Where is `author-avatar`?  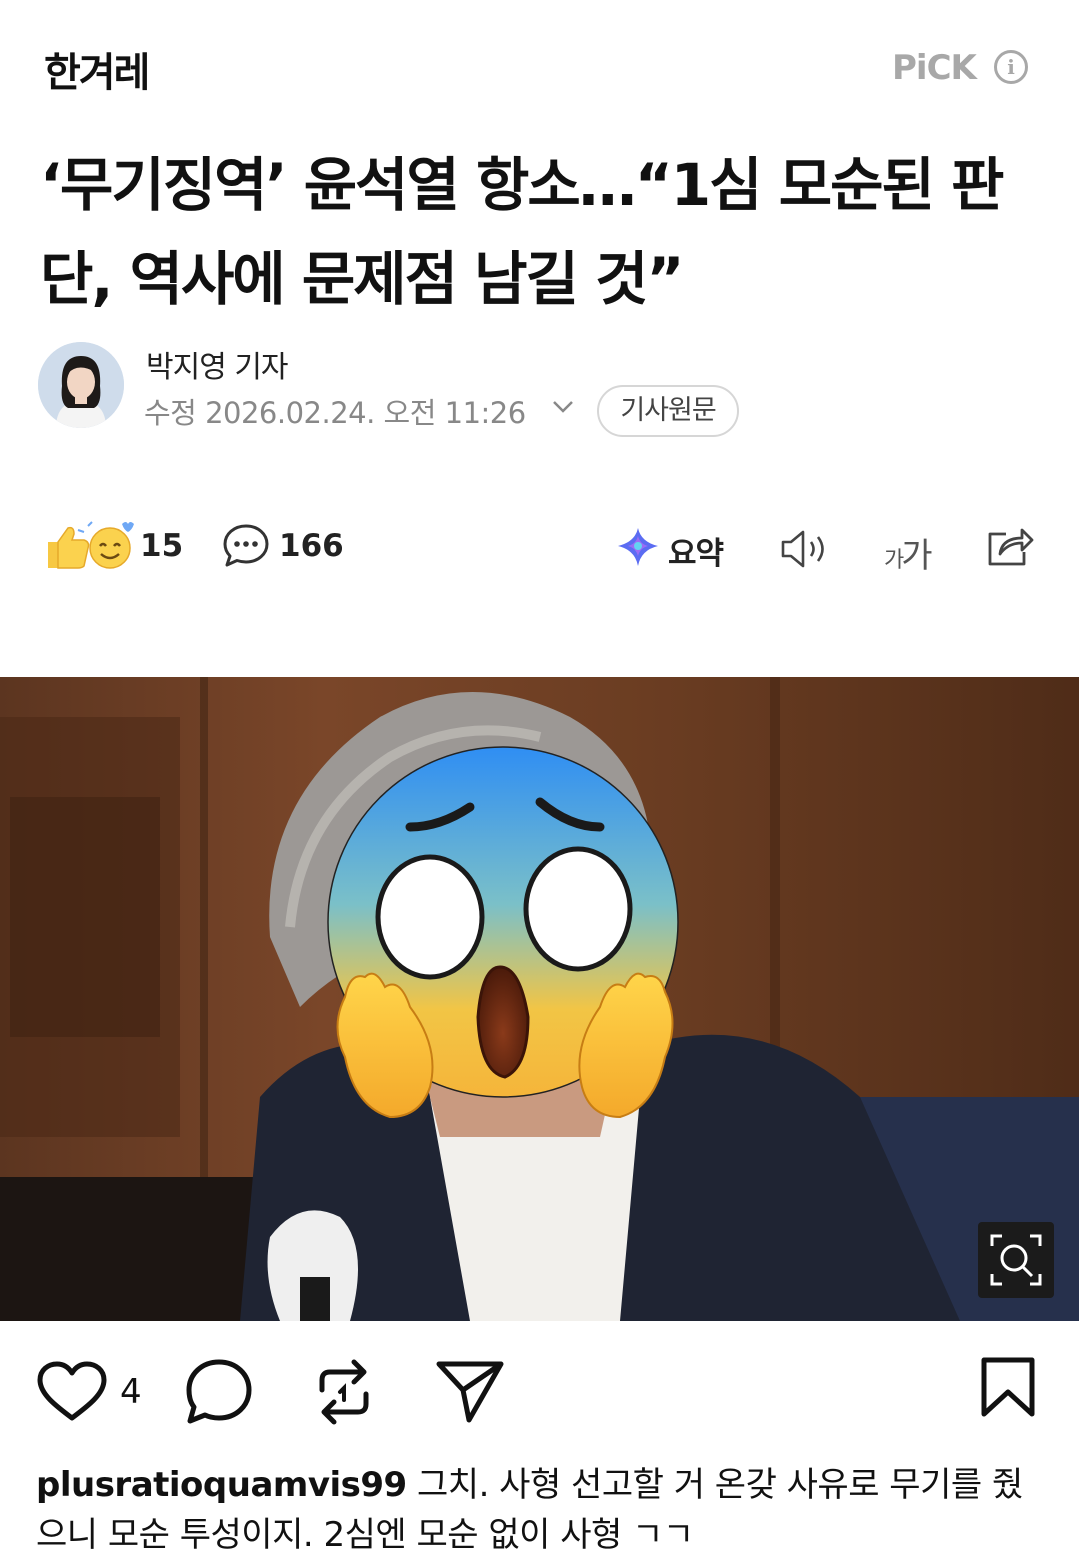 author-avatar is located at coordinates (81, 385).